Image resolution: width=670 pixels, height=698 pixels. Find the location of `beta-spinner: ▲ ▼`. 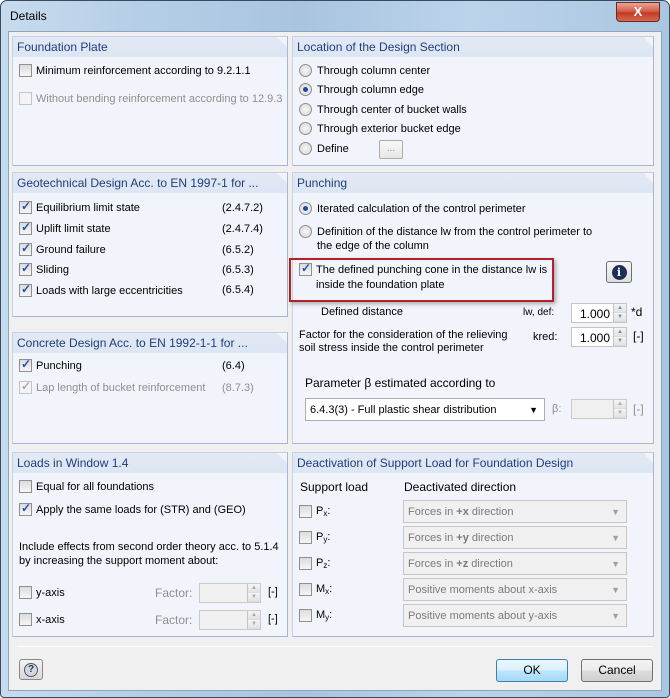

beta-spinner: ▲ ▼ is located at coordinates (599, 409).